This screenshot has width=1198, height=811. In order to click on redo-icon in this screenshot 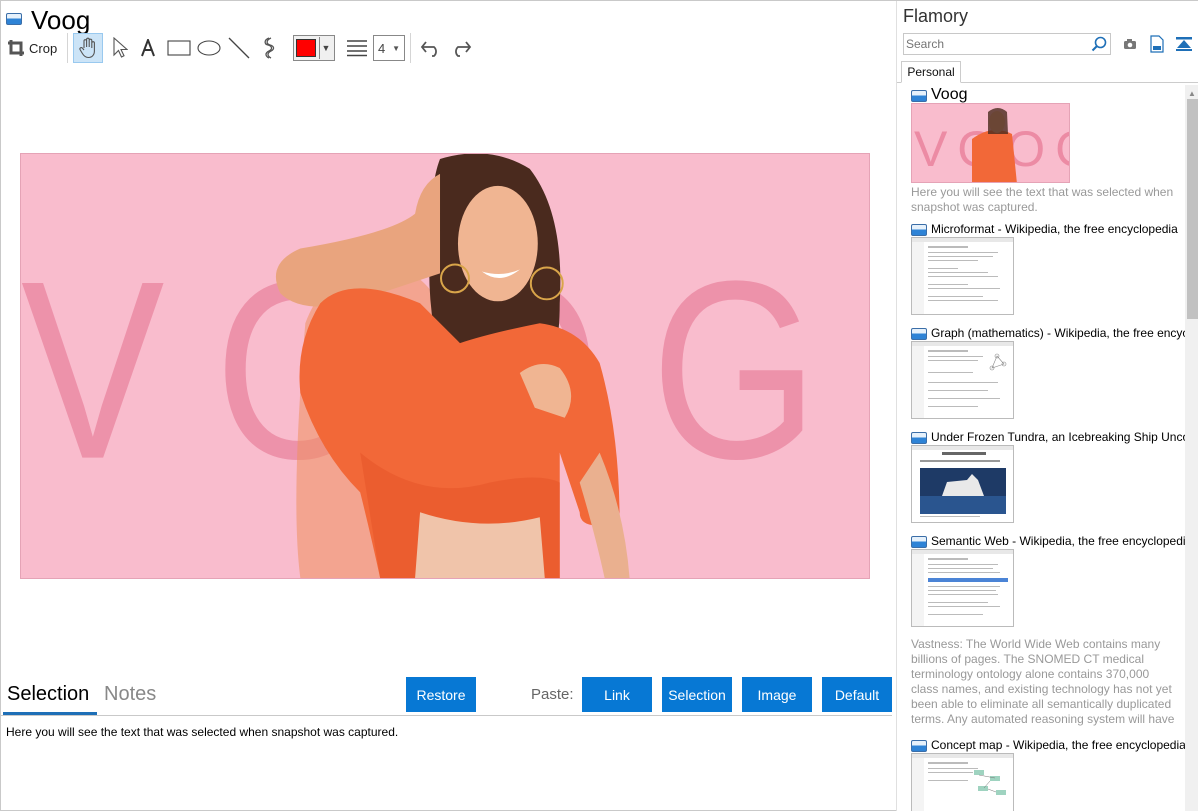, I will do `click(461, 48)`.